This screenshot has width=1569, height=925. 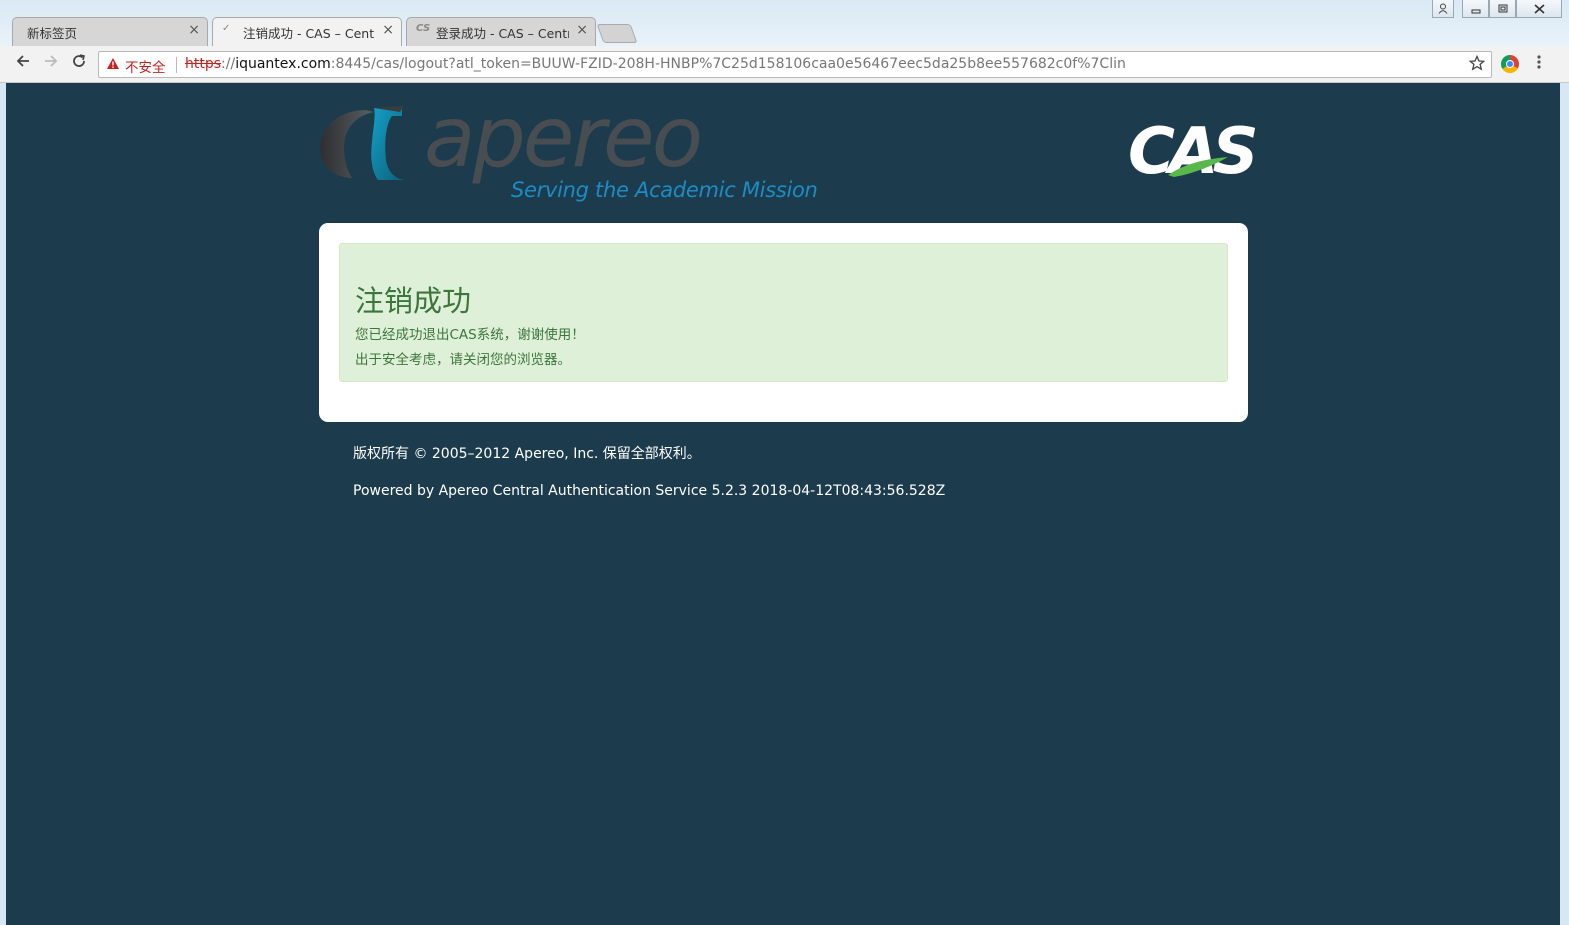 What do you see at coordinates (110, 31) in the screenshot?
I see `tab-new-tab: 新标签页 ×` at bounding box center [110, 31].